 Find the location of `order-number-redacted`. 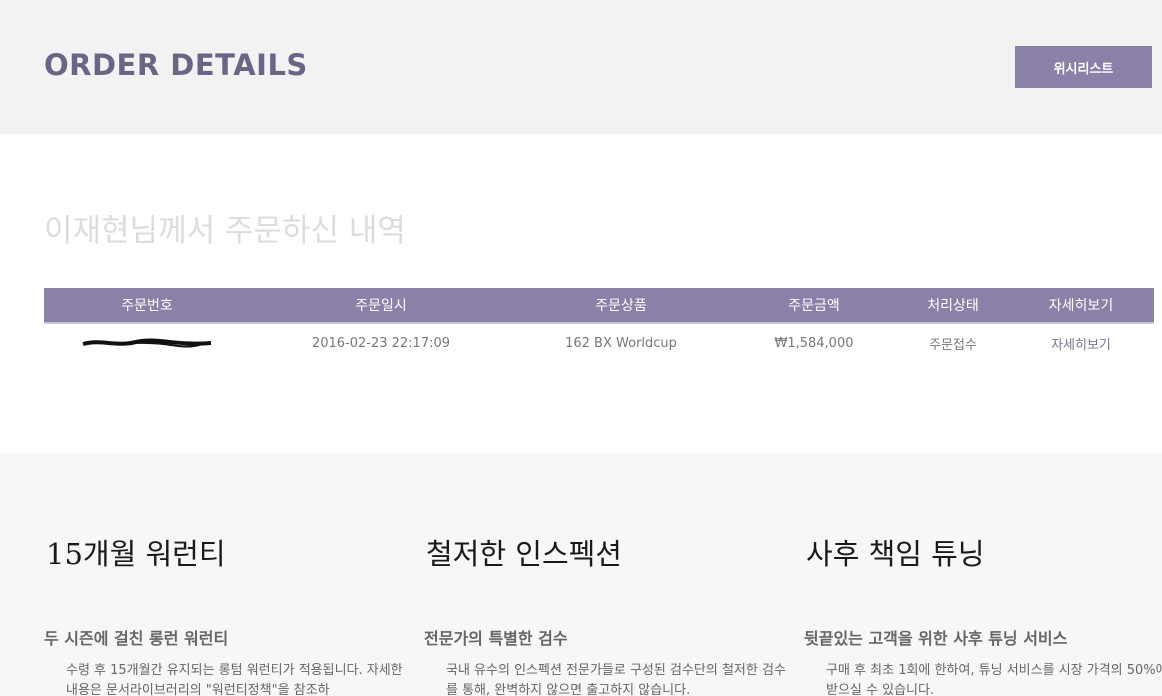

order-number-redacted is located at coordinates (147, 343).